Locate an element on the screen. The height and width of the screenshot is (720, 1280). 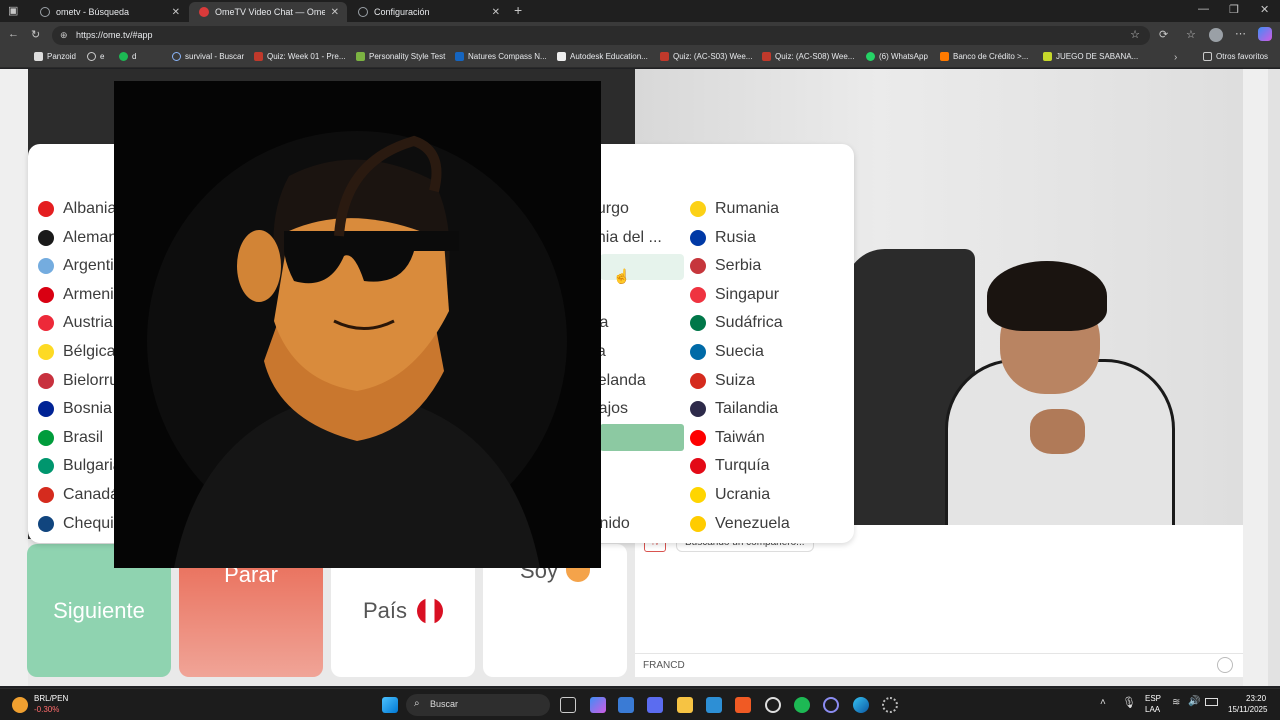
country-option: Chequia is located at coordinates (80, 524).